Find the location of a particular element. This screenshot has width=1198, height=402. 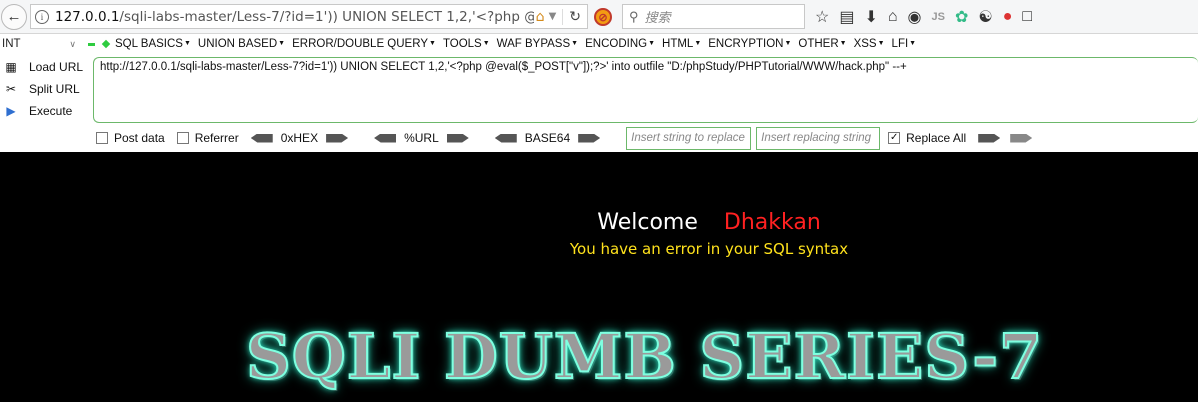

load-icon: ▦ is located at coordinates (11, 67).